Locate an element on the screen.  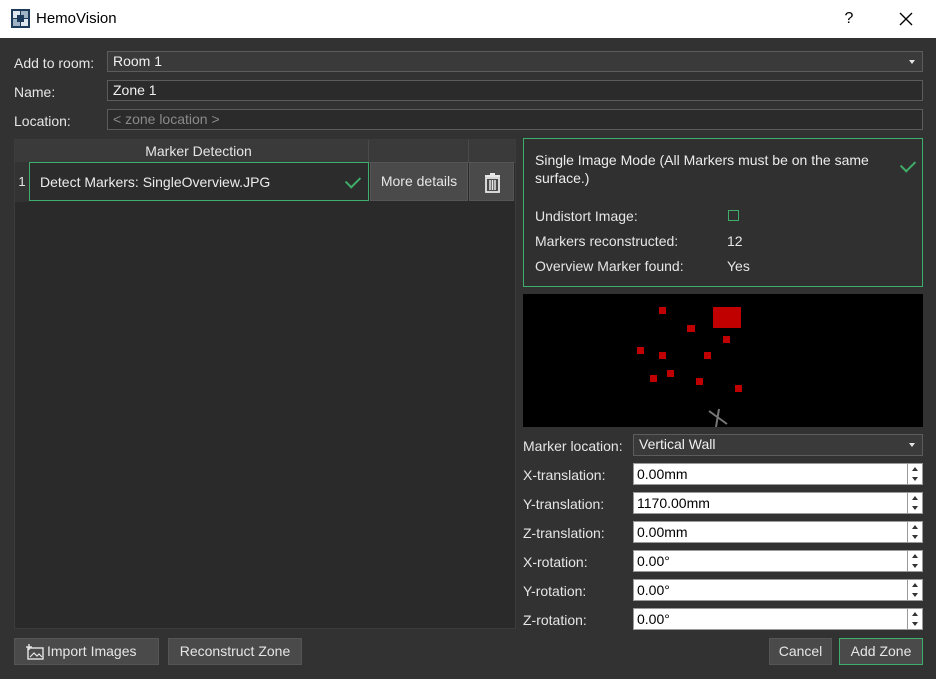
room-select: Room 1 is located at coordinates (515, 61).